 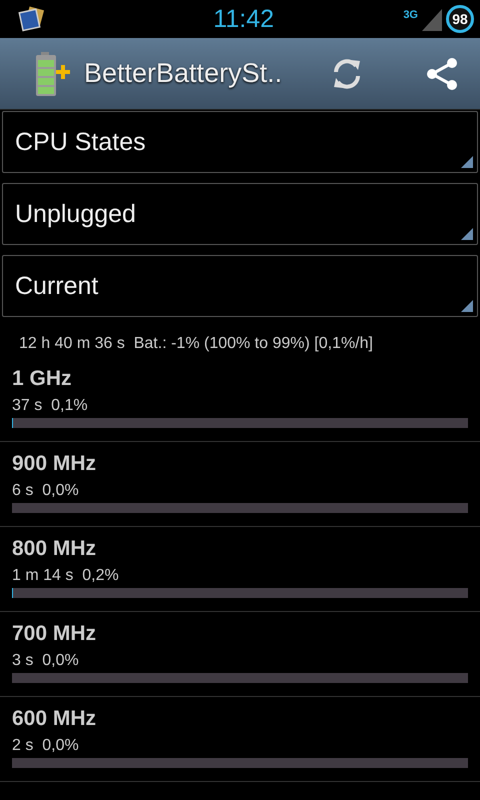 What do you see at coordinates (32, 19) in the screenshot?
I see `gallery-icon` at bounding box center [32, 19].